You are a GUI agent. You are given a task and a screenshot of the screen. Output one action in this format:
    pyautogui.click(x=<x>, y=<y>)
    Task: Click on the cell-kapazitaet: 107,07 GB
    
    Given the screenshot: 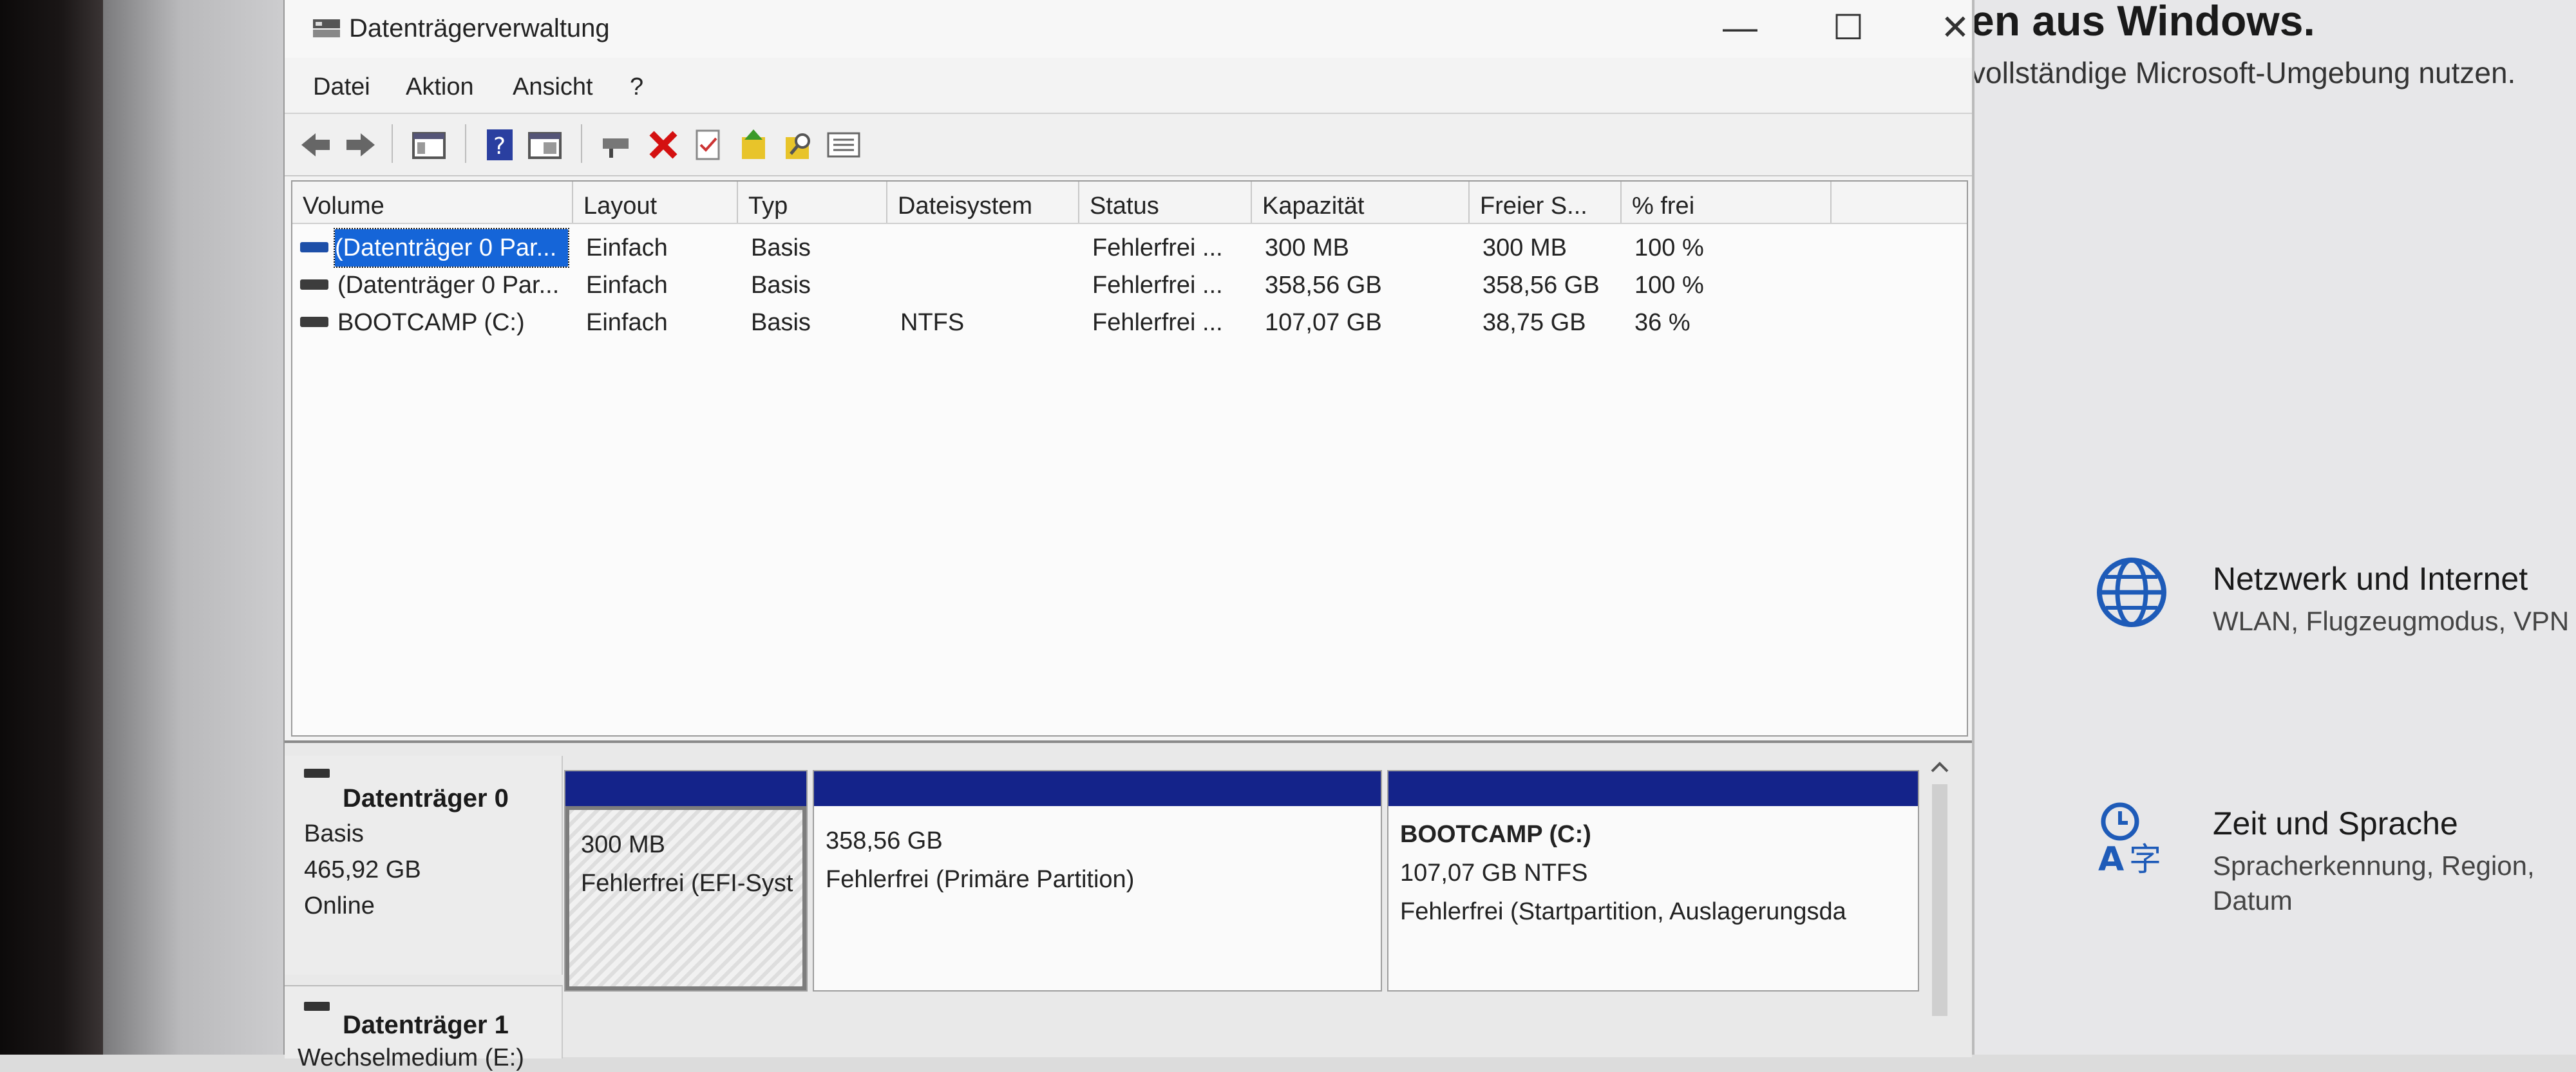 What is the action you would take?
    pyautogui.click(x=1323, y=323)
    